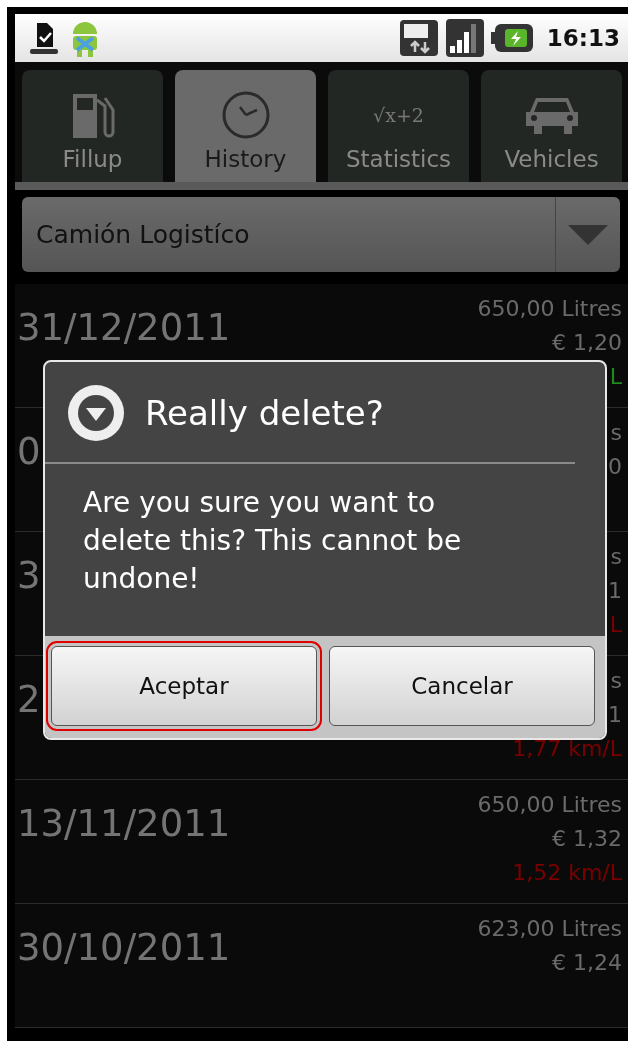  Describe the element at coordinates (567, 873) in the screenshot. I see `fuel-economy: 1,52 km/L` at that location.